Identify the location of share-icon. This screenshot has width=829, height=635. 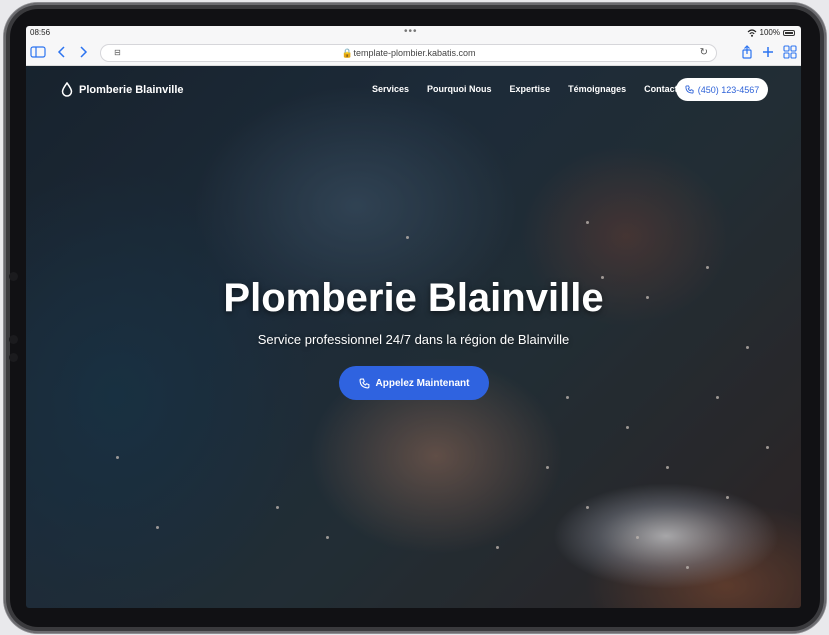
(747, 52).